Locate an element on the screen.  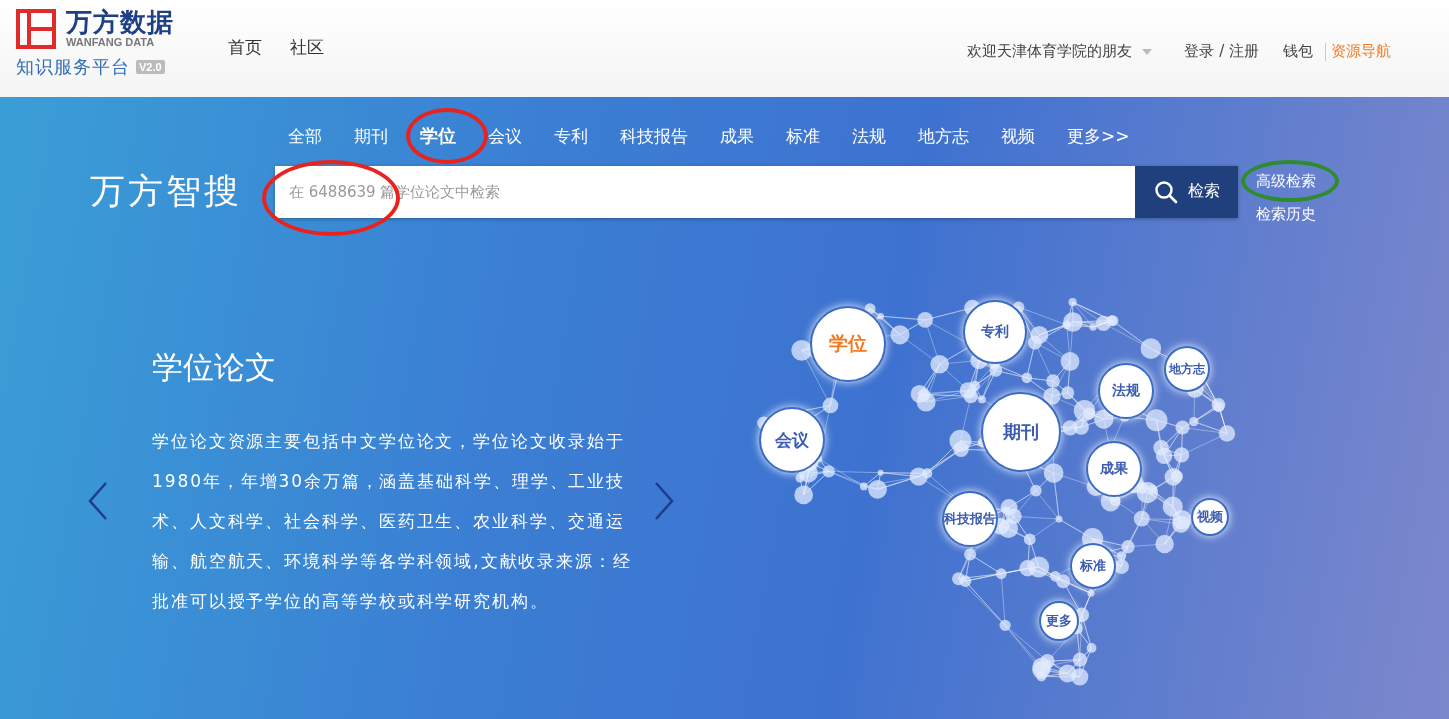
advanced-search-link: 高级检索 is located at coordinates (1286, 181).